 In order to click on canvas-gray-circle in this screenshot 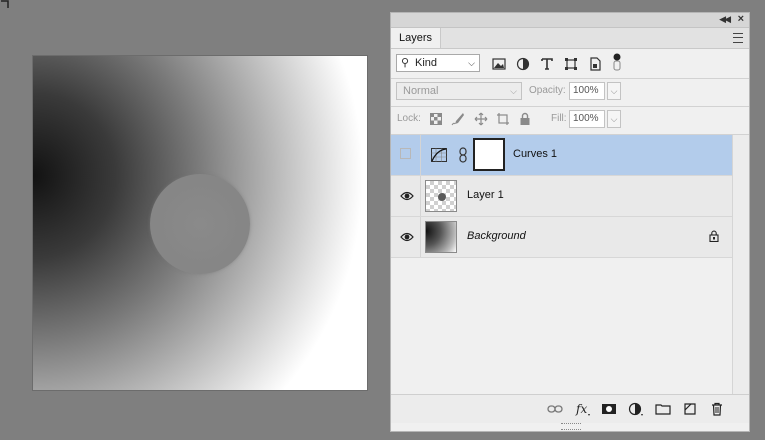, I will do `click(200, 224)`.